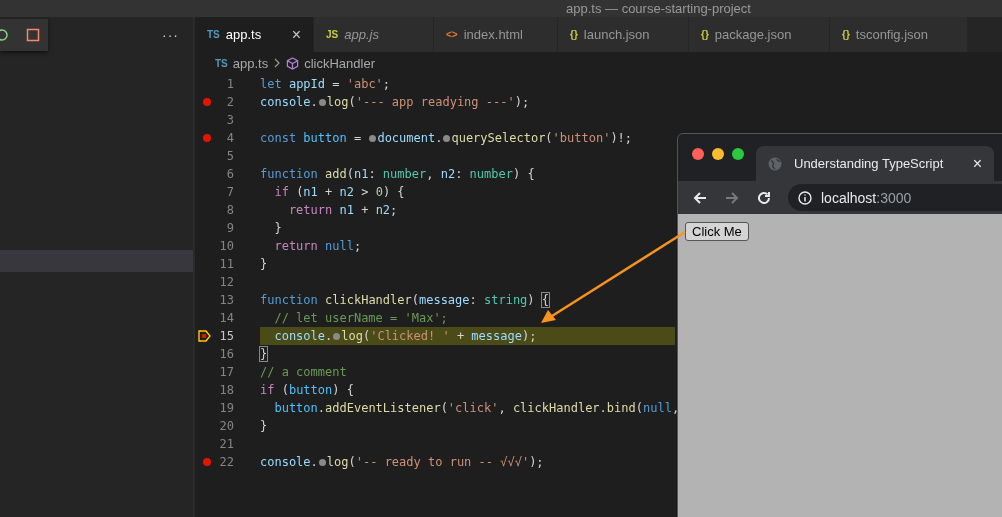  Describe the element at coordinates (226, 264) in the screenshot. I see `line-number: 11` at that location.